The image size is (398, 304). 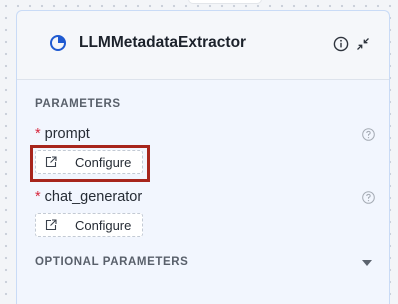 I want to click on node-title: LLMMetadataExtractor, so click(x=163, y=42).